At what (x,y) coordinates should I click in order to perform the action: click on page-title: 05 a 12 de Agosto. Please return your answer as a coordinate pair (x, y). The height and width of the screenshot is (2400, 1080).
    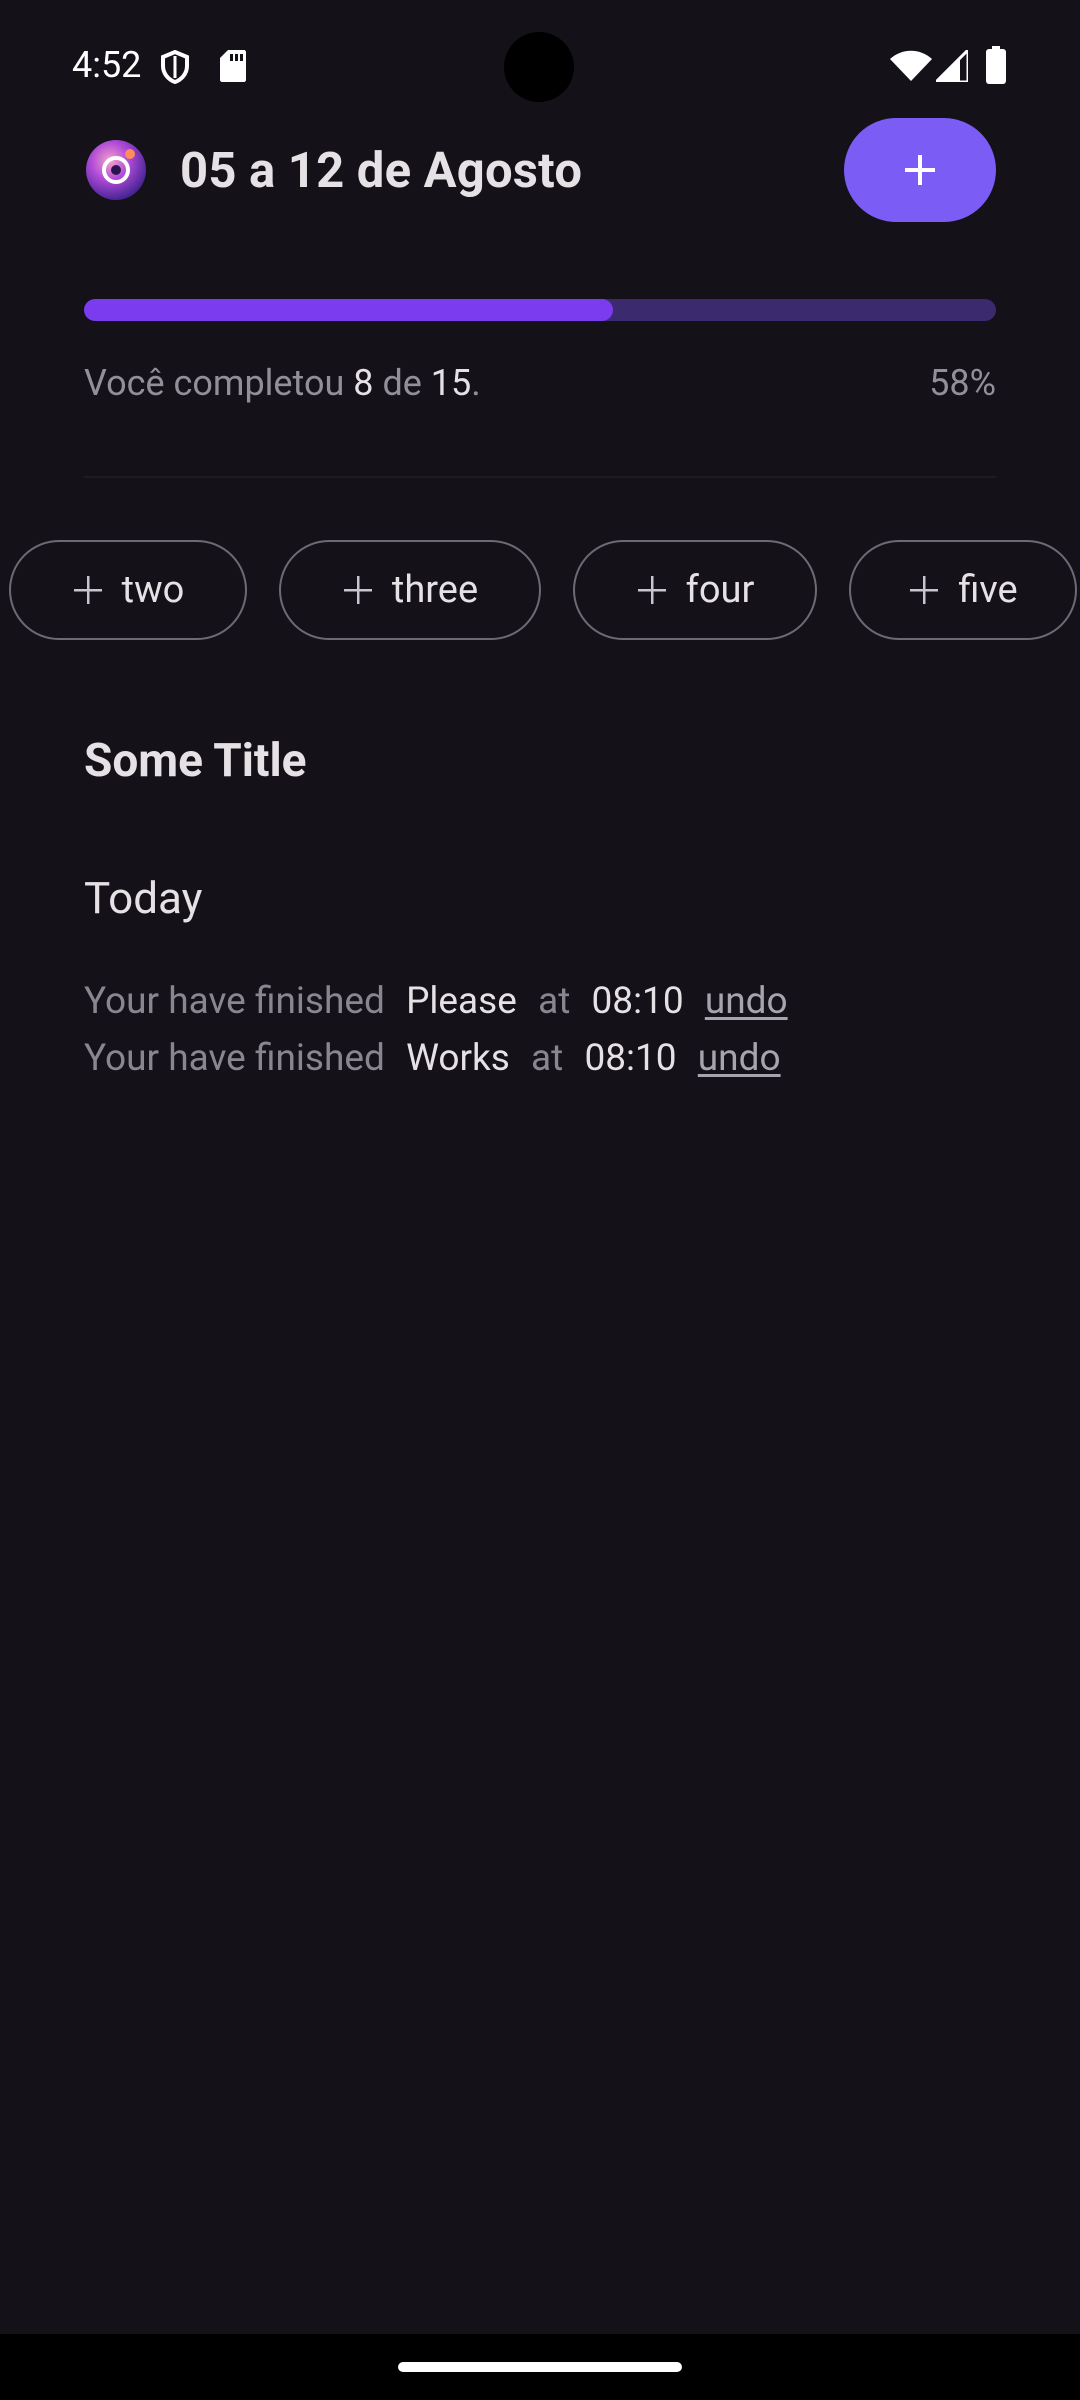
    Looking at the image, I should click on (381, 170).